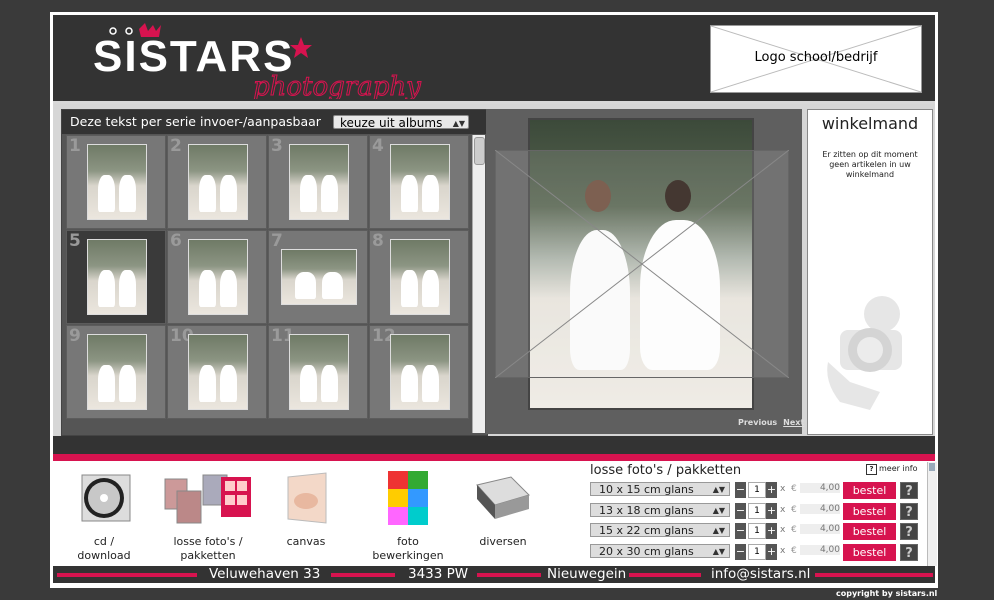  I want to click on next-link: Next, so click(793, 422).